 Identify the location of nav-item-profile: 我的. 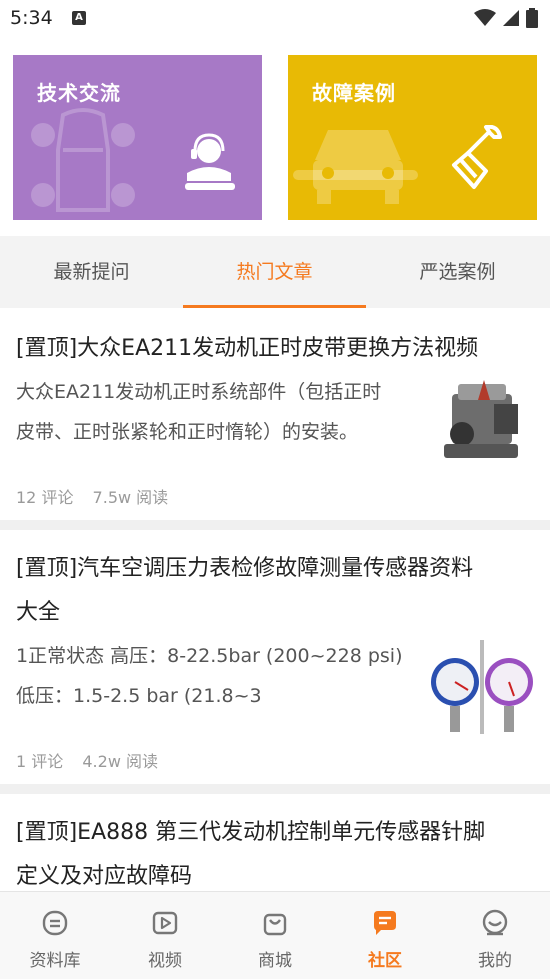
(495, 935).